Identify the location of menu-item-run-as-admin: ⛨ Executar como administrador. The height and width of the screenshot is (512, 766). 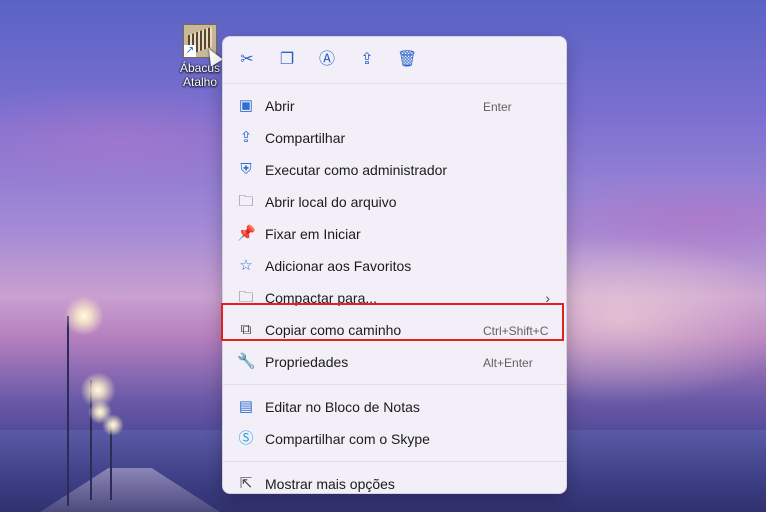
(394, 170).